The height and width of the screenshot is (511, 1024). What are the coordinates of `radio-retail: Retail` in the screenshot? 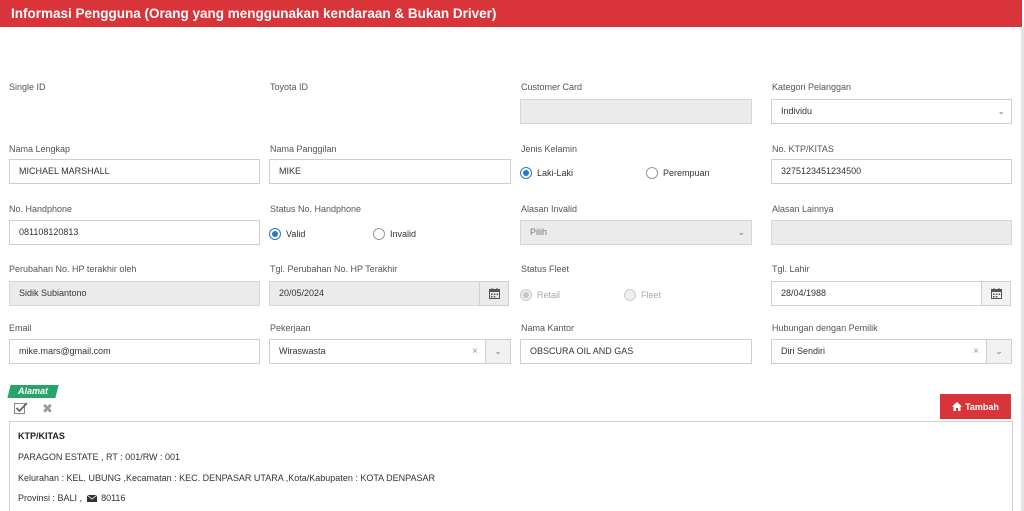 It's located at (540, 295).